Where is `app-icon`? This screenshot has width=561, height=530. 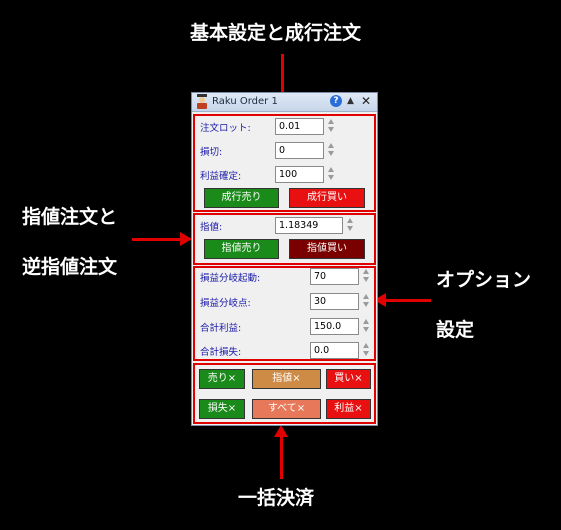 app-icon is located at coordinates (202, 101).